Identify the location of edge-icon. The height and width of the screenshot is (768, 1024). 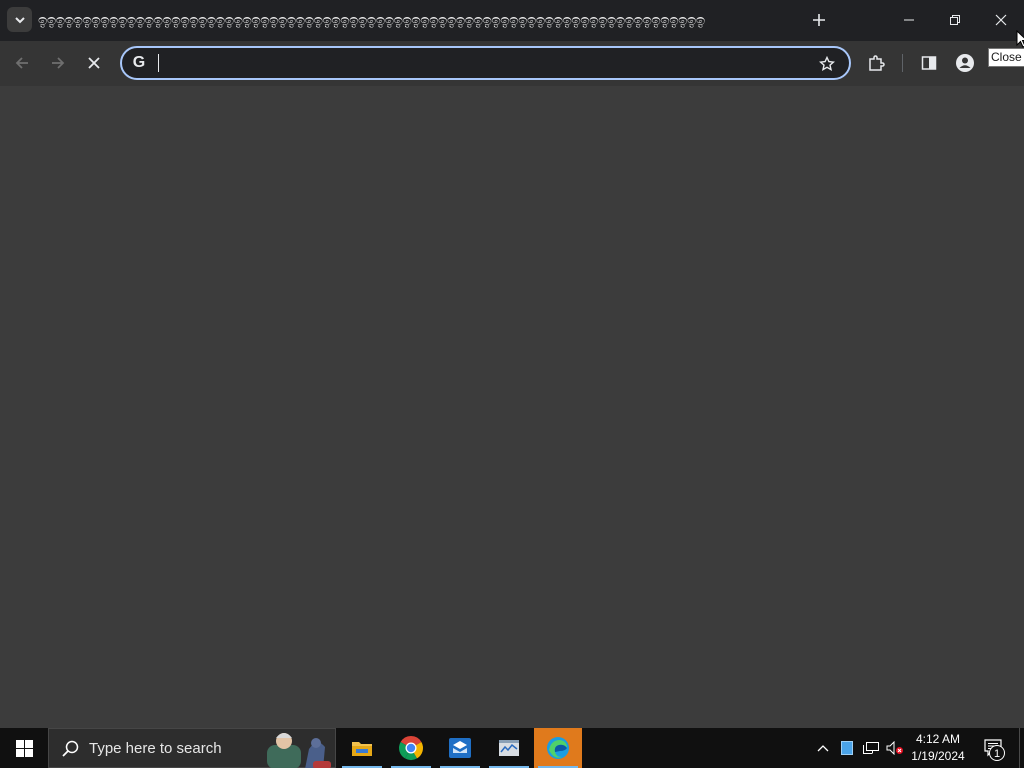
(558, 748).